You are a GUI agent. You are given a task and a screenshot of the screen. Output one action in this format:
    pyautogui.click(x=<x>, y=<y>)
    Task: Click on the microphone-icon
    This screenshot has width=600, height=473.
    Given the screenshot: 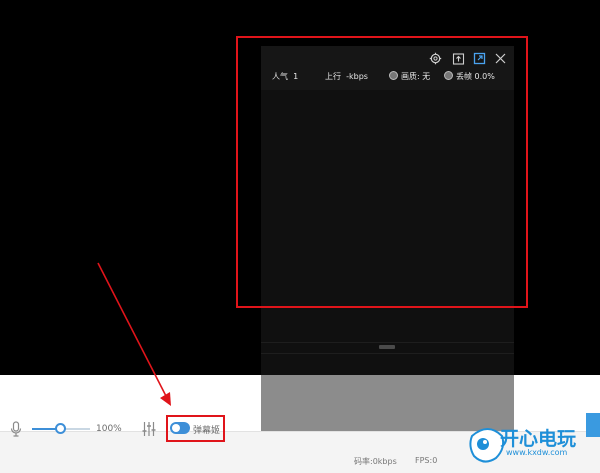 What is the action you would take?
    pyautogui.click(x=16, y=429)
    